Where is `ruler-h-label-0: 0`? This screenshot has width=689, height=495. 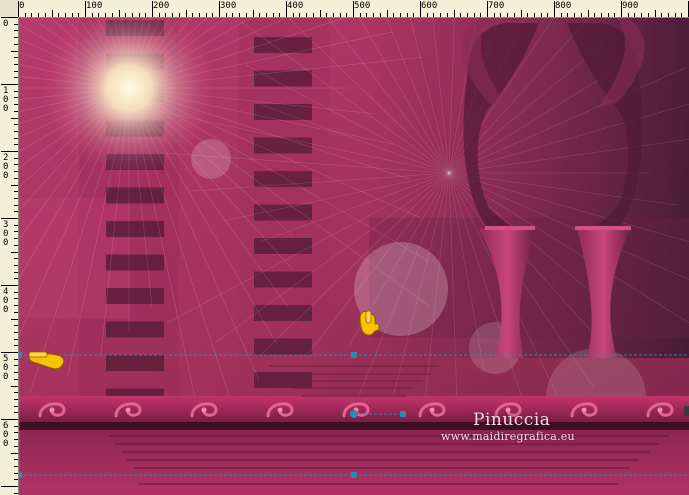
ruler-h-label-0: 0 is located at coordinates (22, 6).